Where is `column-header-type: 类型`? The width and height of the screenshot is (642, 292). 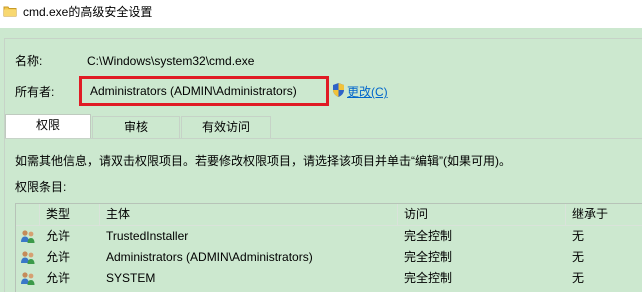 column-header-type: 类型 is located at coordinates (70, 215).